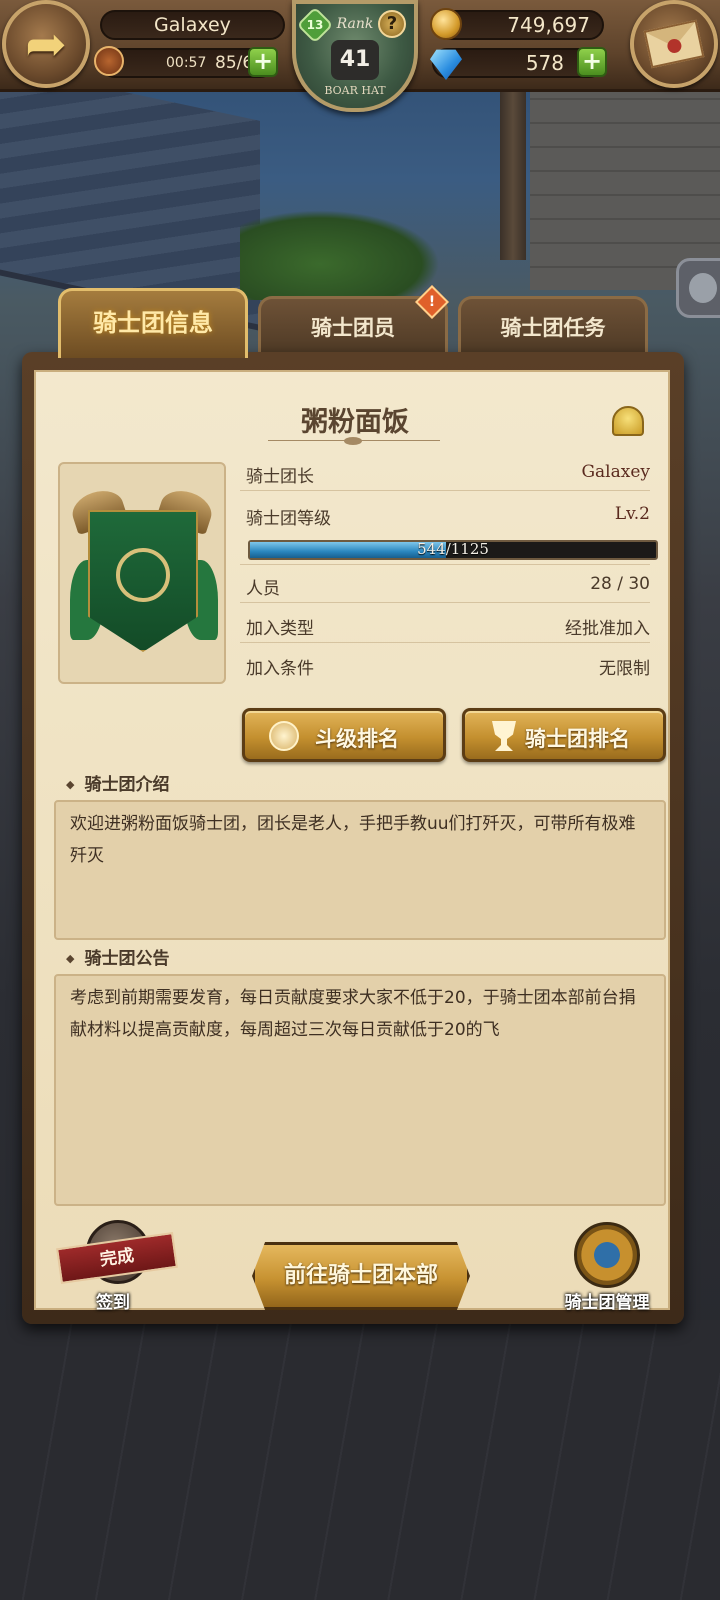 The image size is (720, 1600). What do you see at coordinates (315, 25) in the screenshot?
I see `rank-tier-value: 13` at bounding box center [315, 25].